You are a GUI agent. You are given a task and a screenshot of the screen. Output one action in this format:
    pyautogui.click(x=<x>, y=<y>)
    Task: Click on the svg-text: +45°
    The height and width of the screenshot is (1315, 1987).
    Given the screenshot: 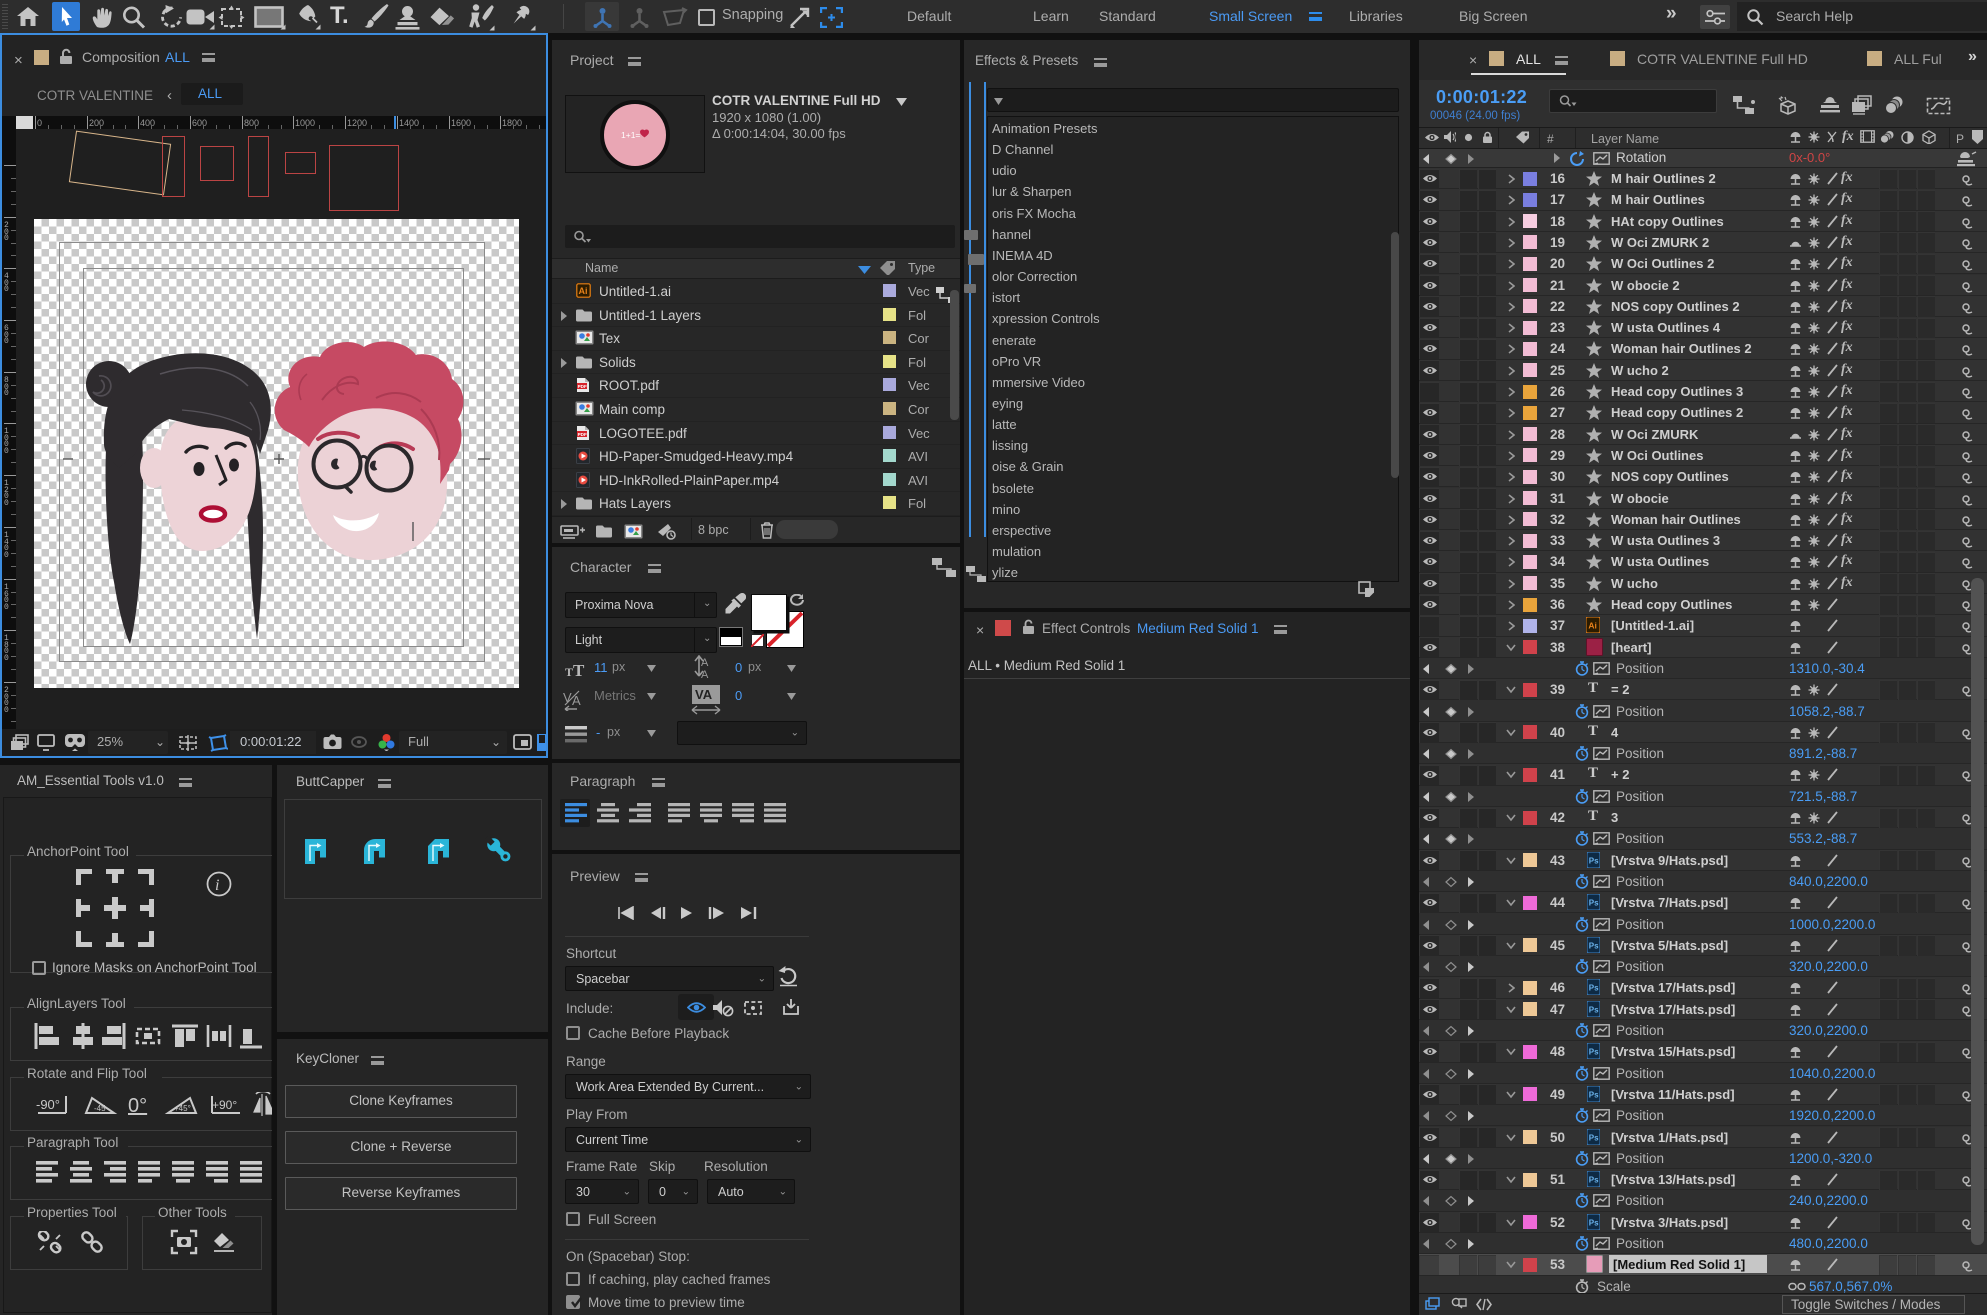 What is the action you would take?
    pyautogui.click(x=182, y=1108)
    